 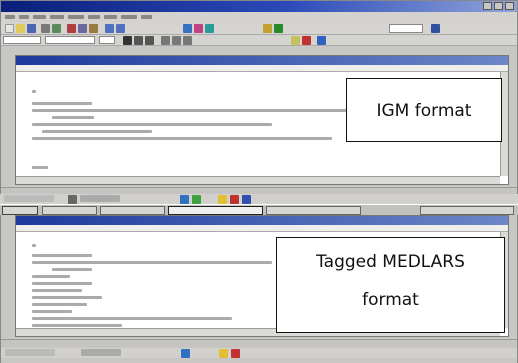 I want to click on medlars-format-callout: Tagged MEDLARS format, so click(x=390, y=285).